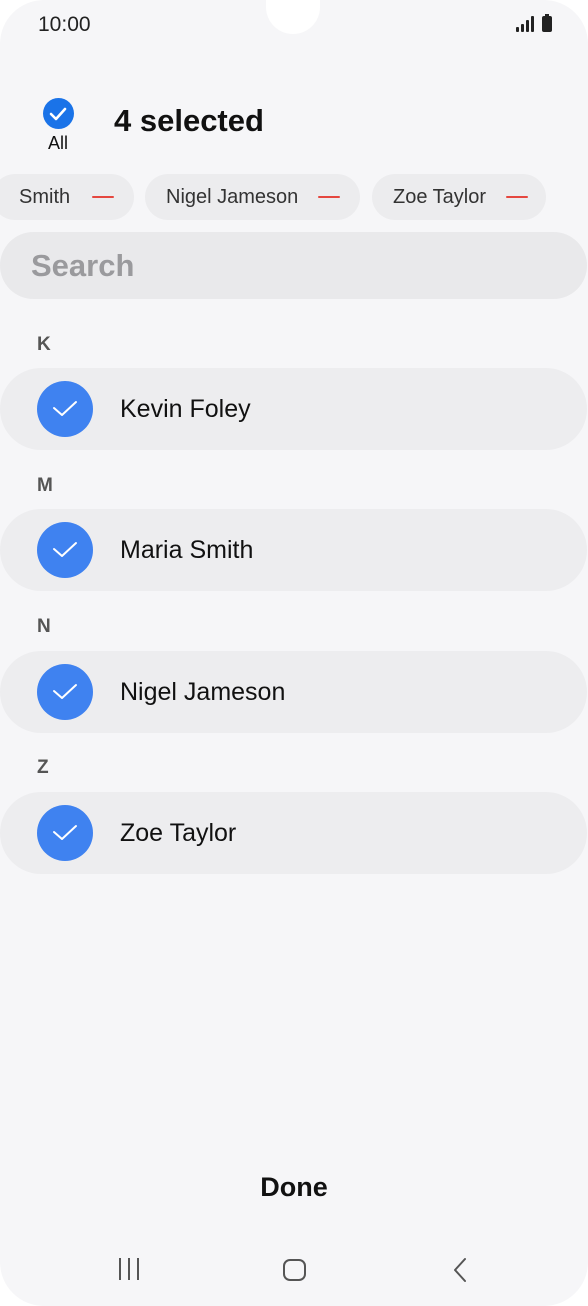 The width and height of the screenshot is (588, 1306). Describe the element at coordinates (64, 24) in the screenshot. I see `status-time: 10:00` at that location.